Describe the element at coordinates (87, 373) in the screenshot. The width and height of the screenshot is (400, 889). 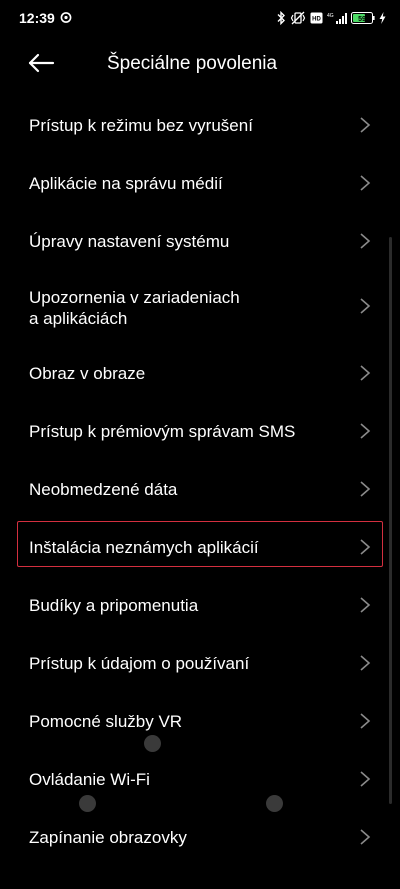
I see `item-label: Obraz v obraze` at that location.